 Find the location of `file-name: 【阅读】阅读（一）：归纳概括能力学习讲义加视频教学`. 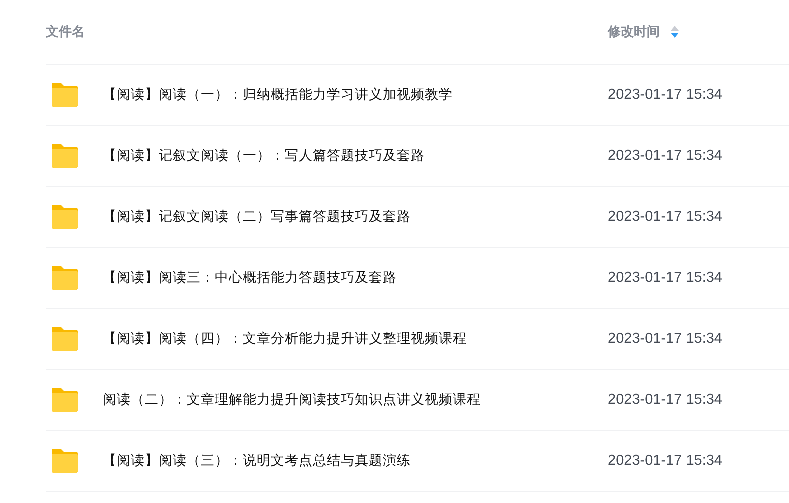

file-name: 【阅读】阅读（一）：归纳概括能力学习讲义加视频教学 is located at coordinates (355, 95).